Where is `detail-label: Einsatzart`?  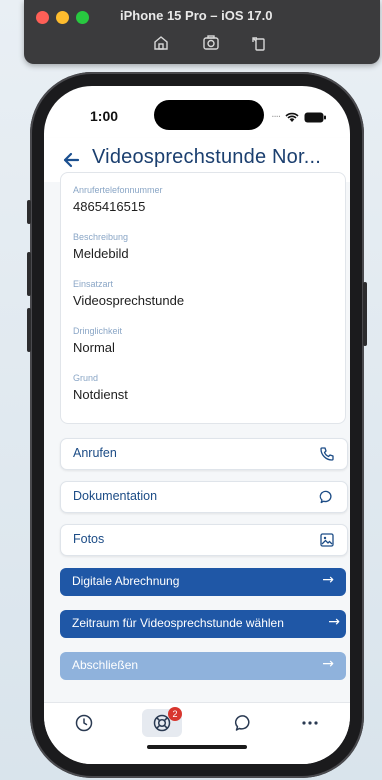 detail-label: Einsatzart is located at coordinates (93, 284).